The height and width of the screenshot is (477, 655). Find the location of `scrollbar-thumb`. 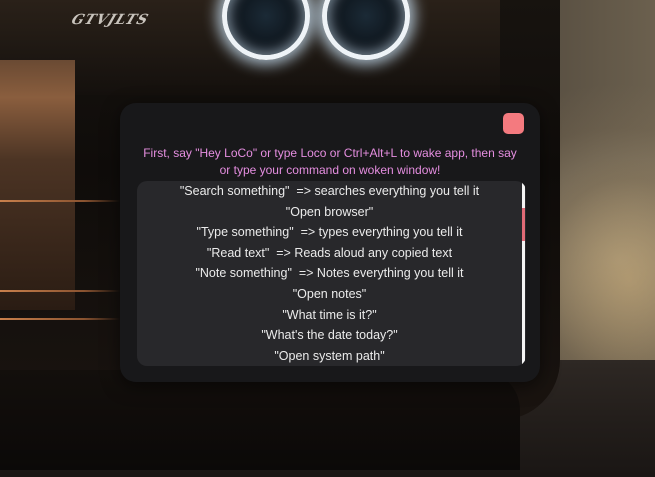

scrollbar-thumb is located at coordinates (523, 224).